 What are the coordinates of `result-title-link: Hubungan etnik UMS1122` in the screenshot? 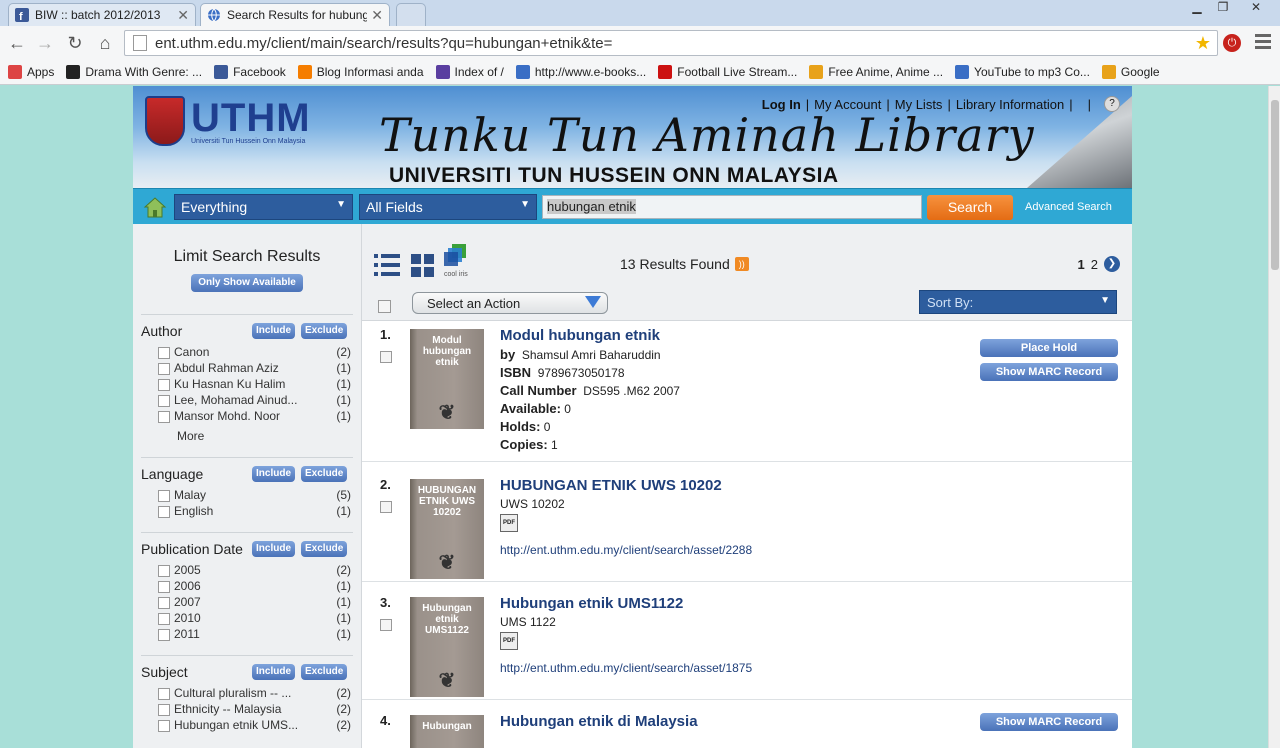 It's located at (591, 603).